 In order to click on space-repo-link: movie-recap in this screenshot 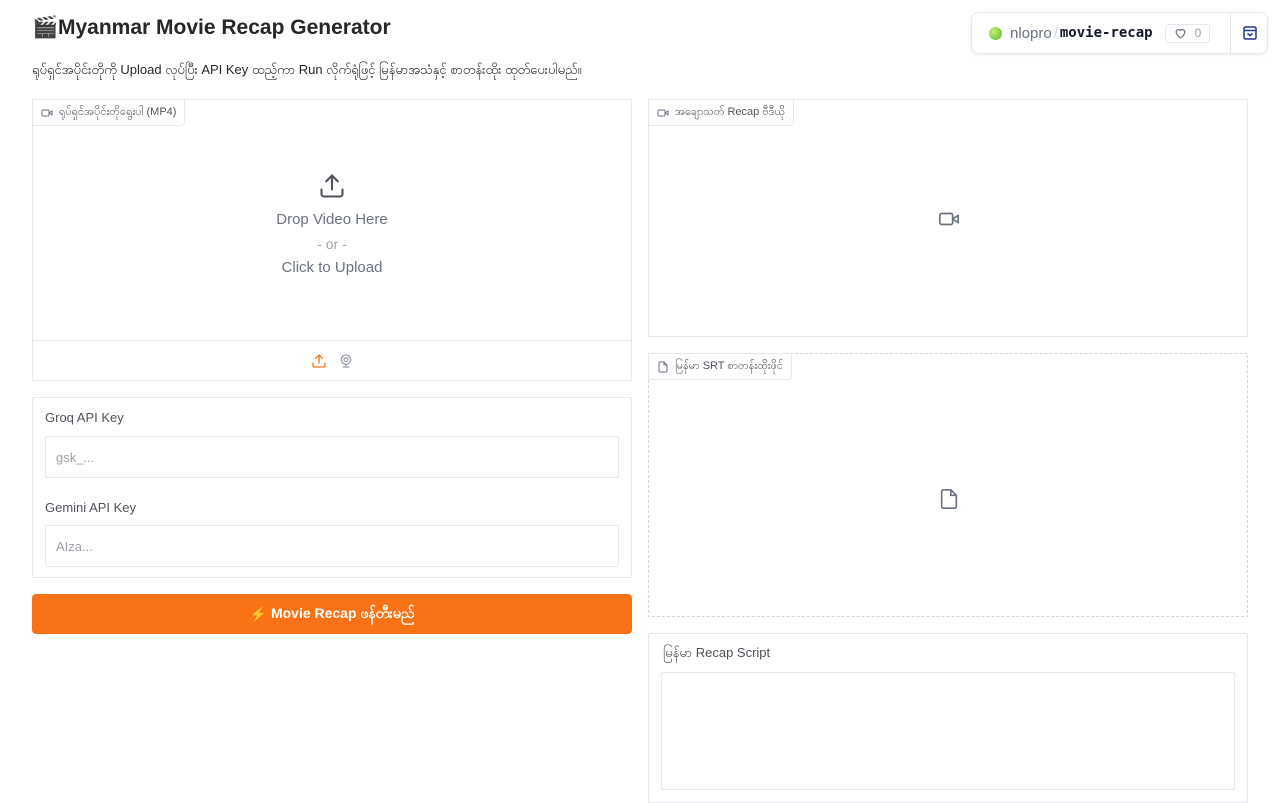, I will do `click(1106, 33)`.